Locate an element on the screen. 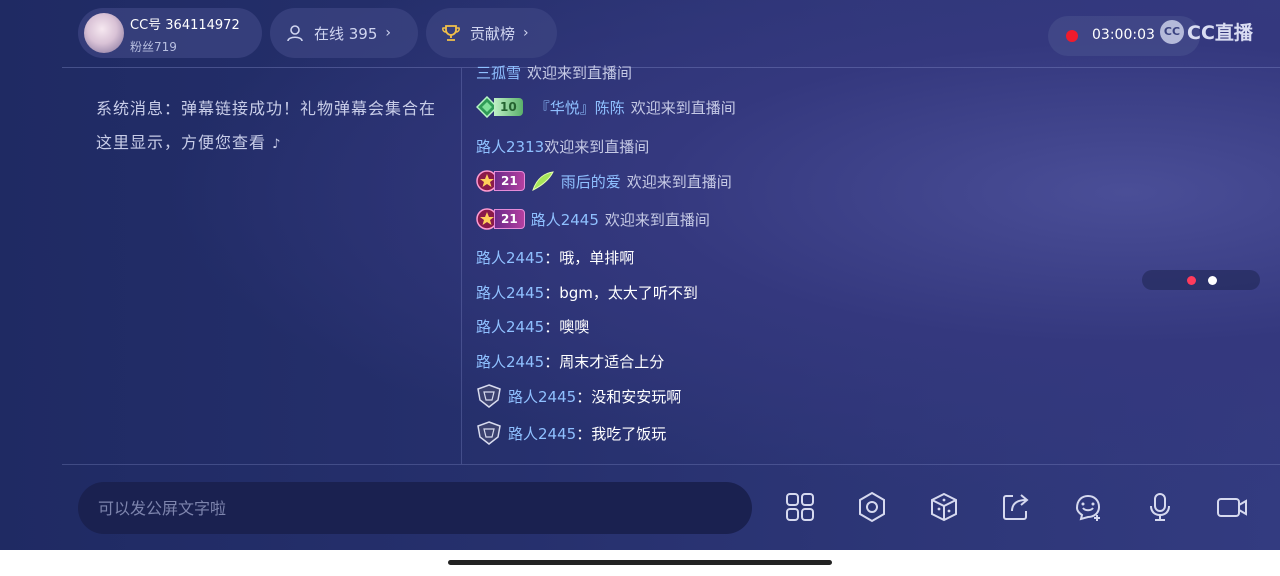  chat-message: 路人2445 ： 哦，单排啊 is located at coordinates (555, 257).